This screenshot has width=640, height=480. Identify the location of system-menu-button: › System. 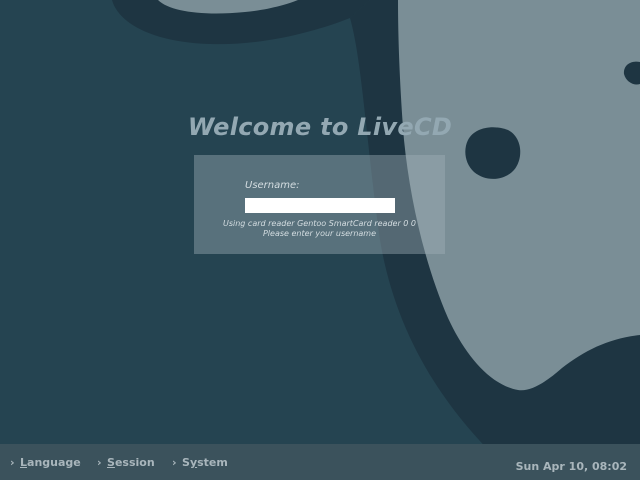
(200, 463).